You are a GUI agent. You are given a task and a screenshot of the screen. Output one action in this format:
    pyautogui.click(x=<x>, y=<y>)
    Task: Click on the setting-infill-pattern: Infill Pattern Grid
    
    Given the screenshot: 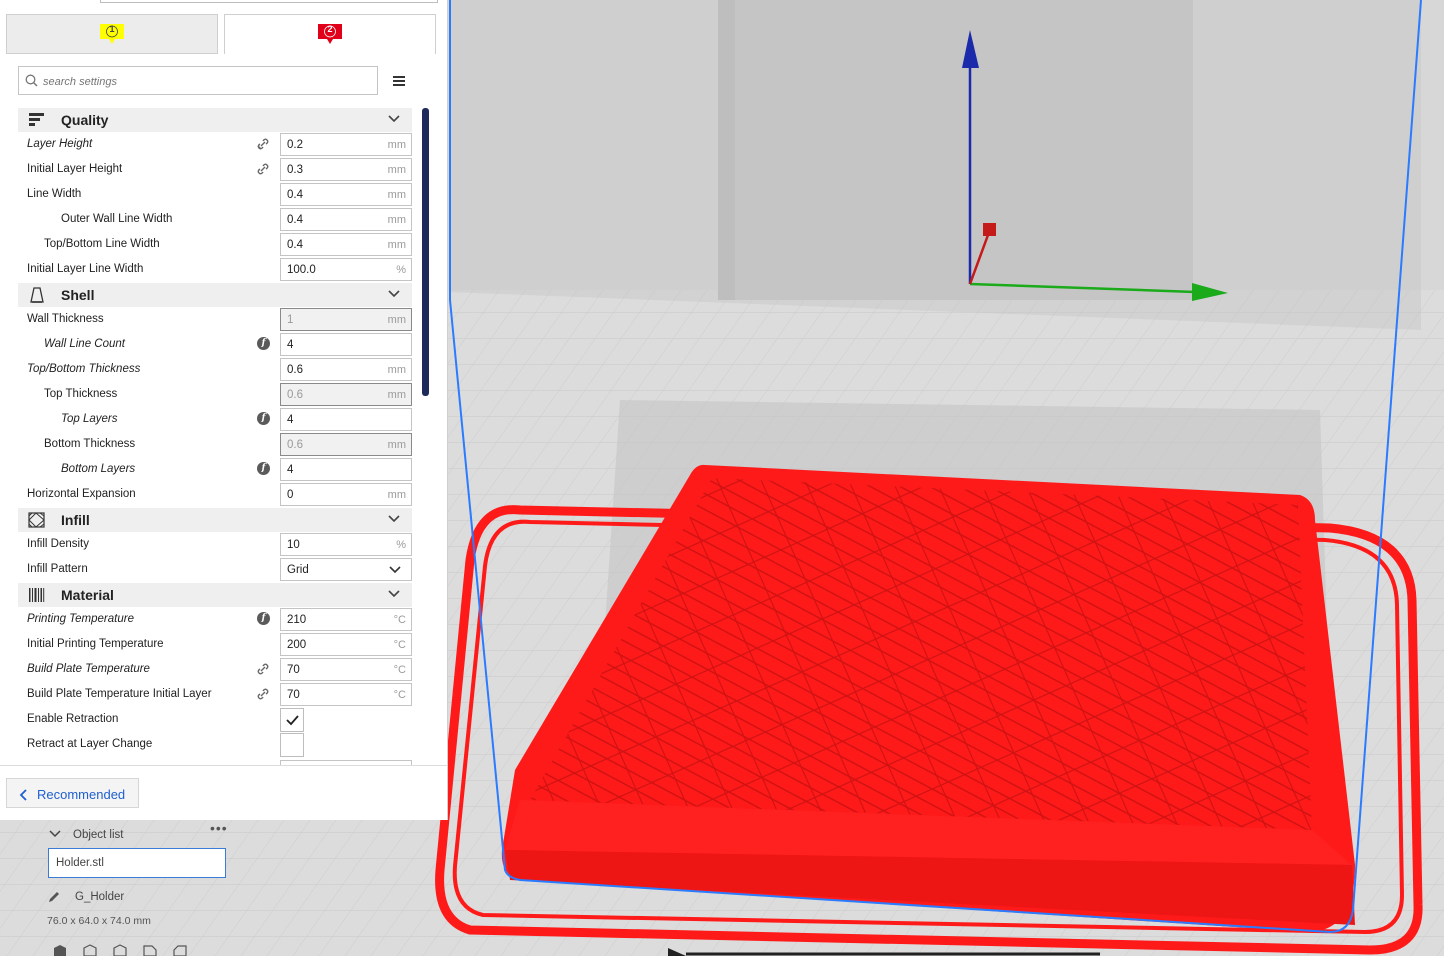 What is the action you would take?
    pyautogui.click(x=215, y=569)
    